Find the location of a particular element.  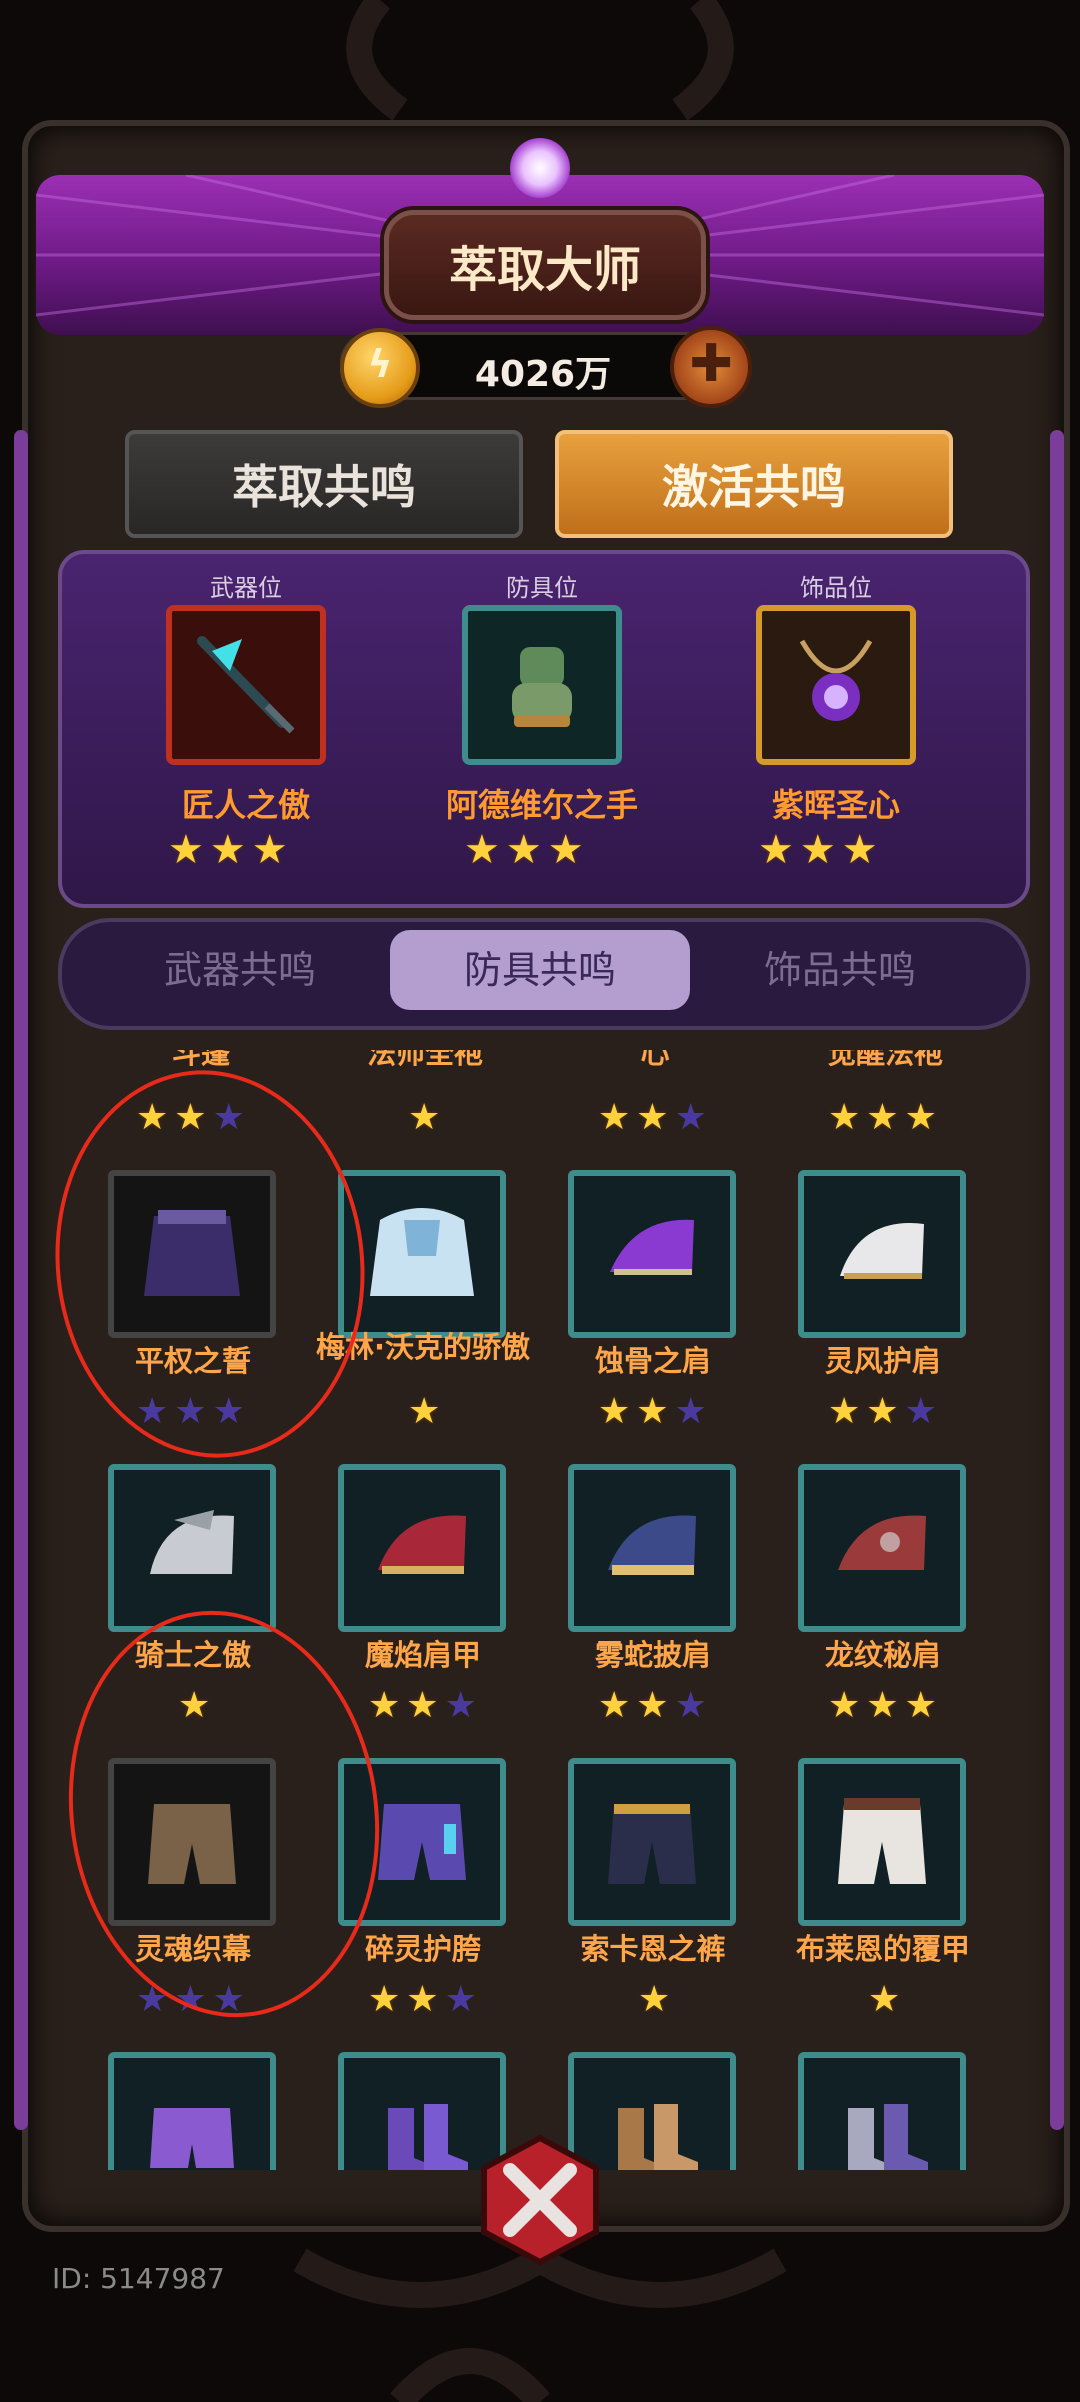

slot-stars-accessory: ★ ★ ★ is located at coordinates (818, 850).